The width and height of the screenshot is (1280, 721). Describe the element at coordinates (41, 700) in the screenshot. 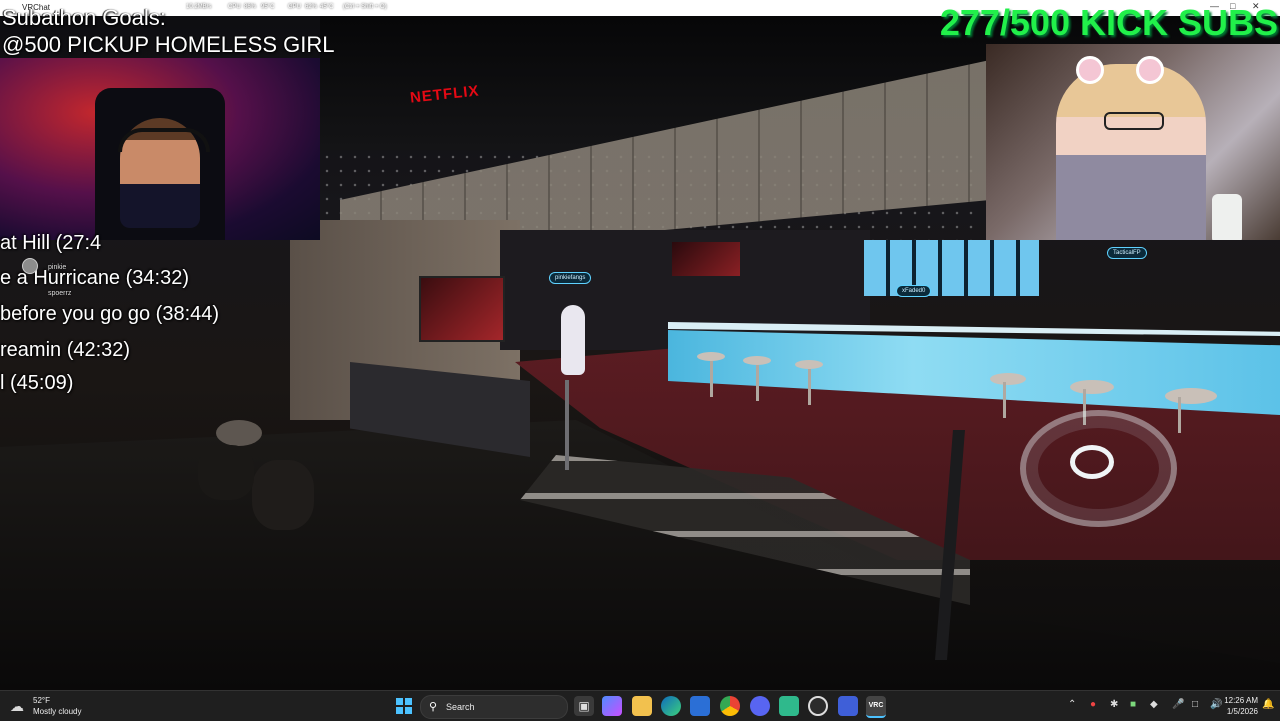

I see `weather-temp: 52°F` at that location.